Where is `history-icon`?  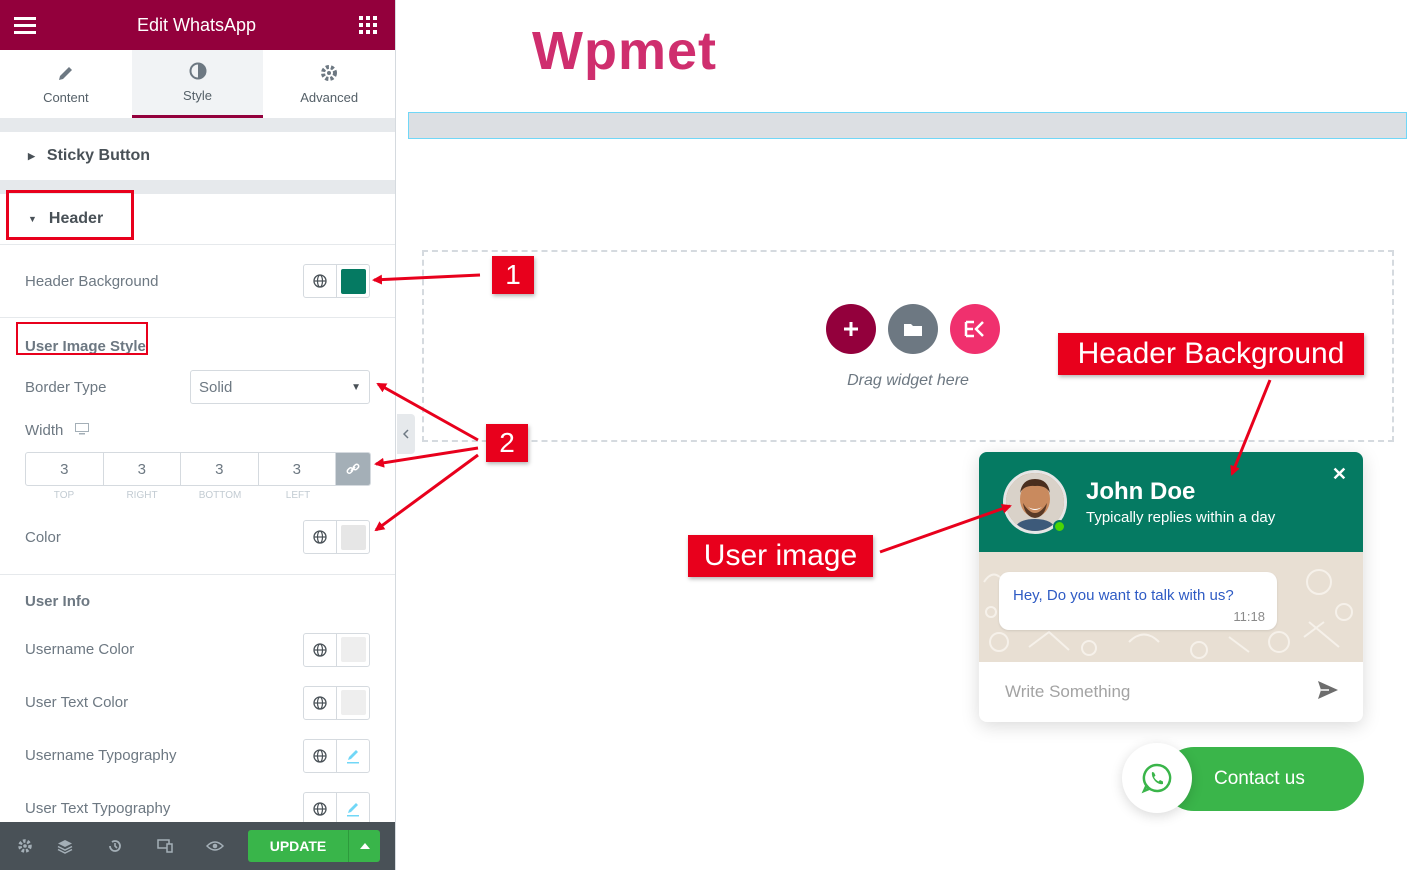 history-icon is located at coordinates (115, 846).